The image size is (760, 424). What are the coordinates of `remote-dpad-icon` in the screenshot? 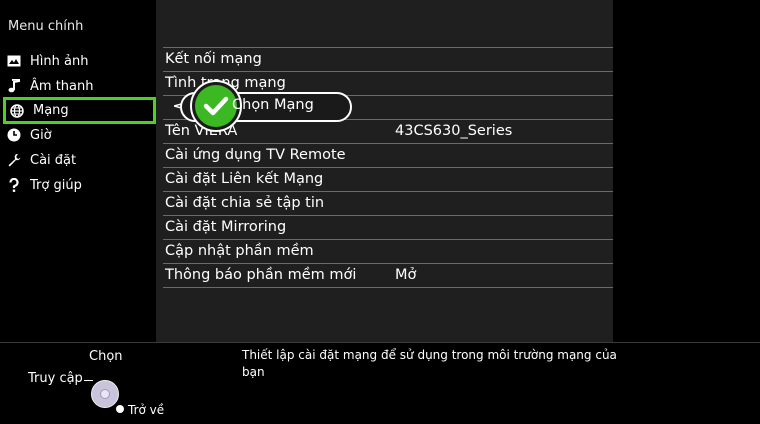 It's located at (105, 394).